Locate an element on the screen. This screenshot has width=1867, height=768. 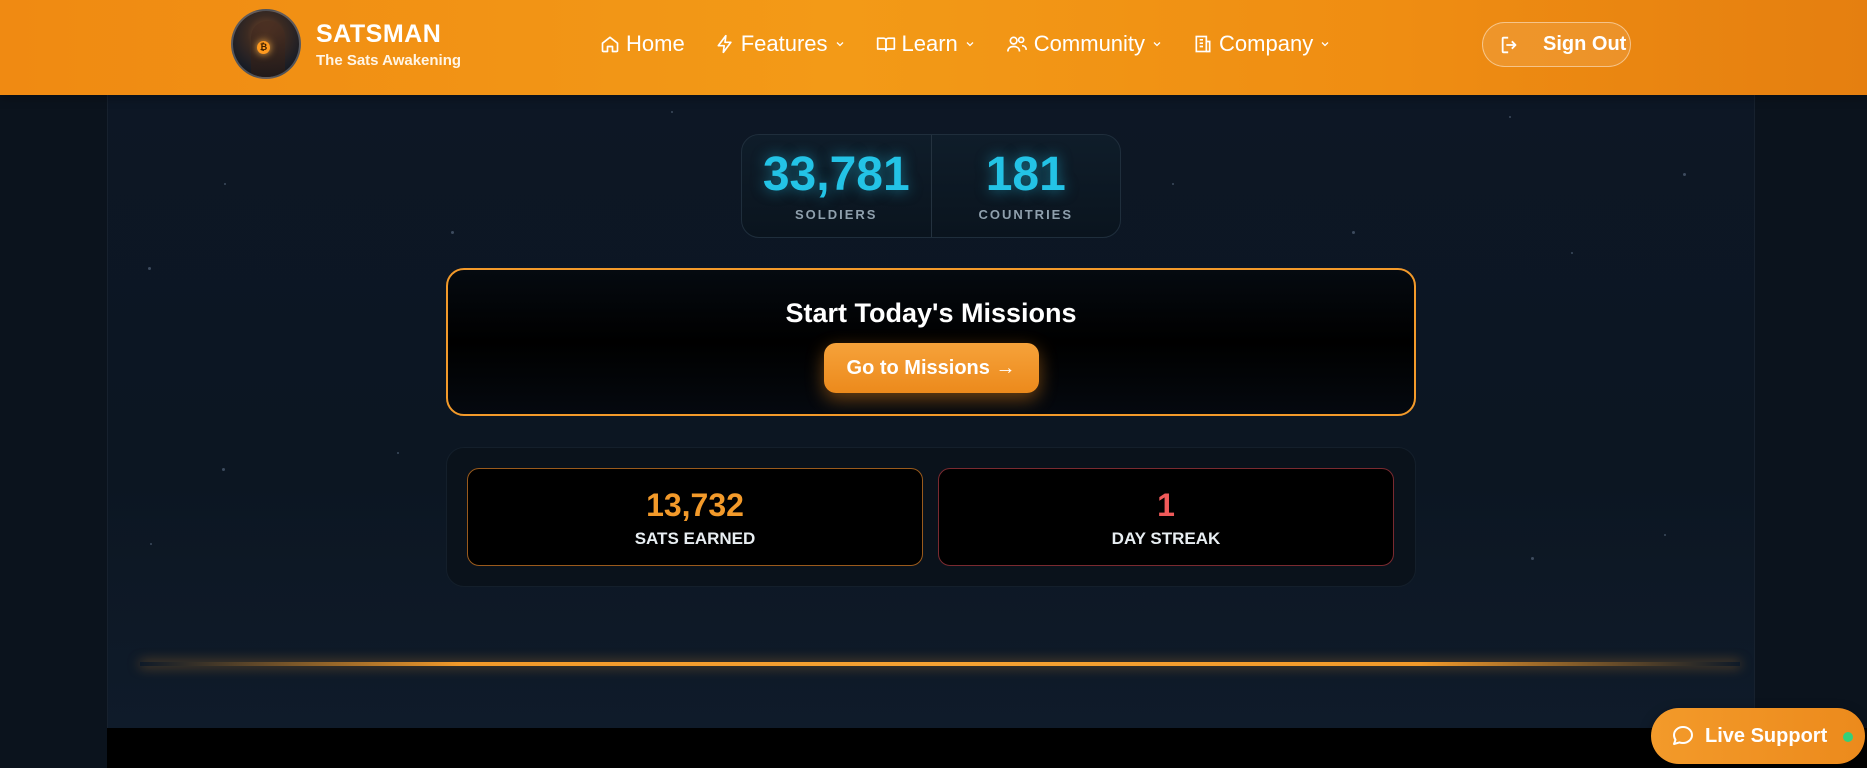
brand: ₿ SATSMAN The Sats Awakening is located at coordinates (346, 44).